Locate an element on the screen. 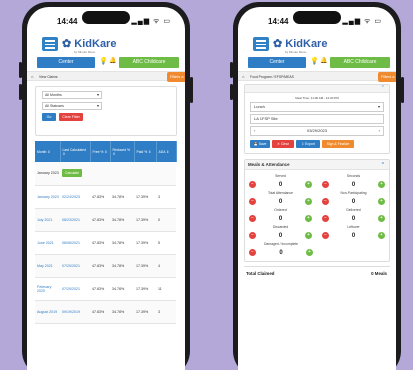 Image resolution: width=413 pixels, height=370 pixels. cell-calculated: 08/06/2021 is located at coordinates (75, 243).